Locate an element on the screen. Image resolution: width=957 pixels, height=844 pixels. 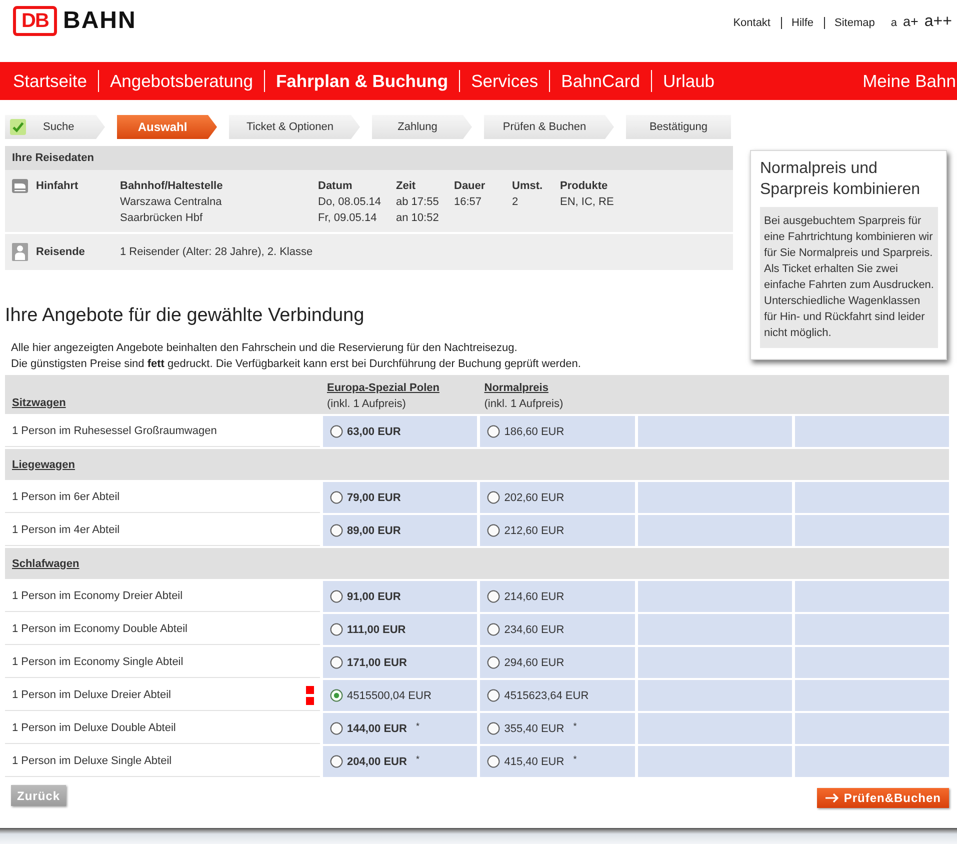
text-size-link: a++ is located at coordinates (938, 22).